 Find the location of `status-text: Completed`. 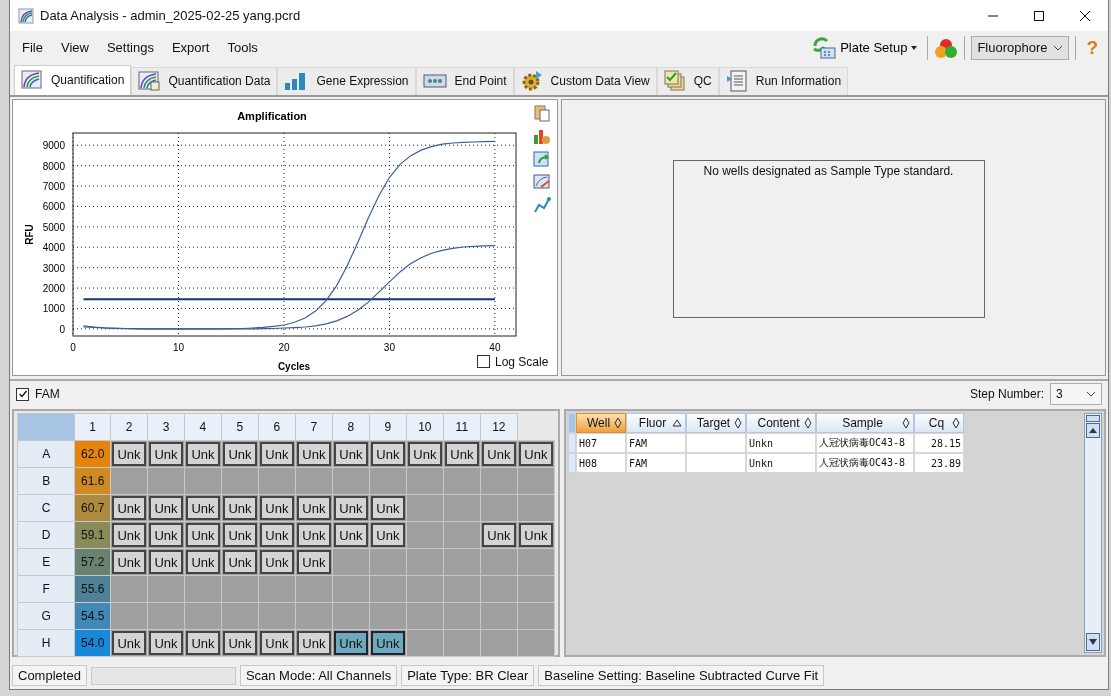

status-text: Completed is located at coordinates (49, 676).